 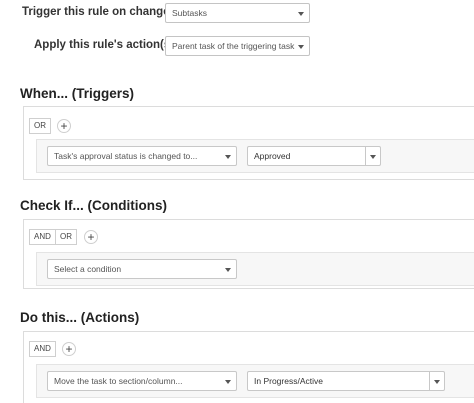 What do you see at coordinates (42, 349) in the screenshot?
I see `actions-and-button: AND` at bounding box center [42, 349].